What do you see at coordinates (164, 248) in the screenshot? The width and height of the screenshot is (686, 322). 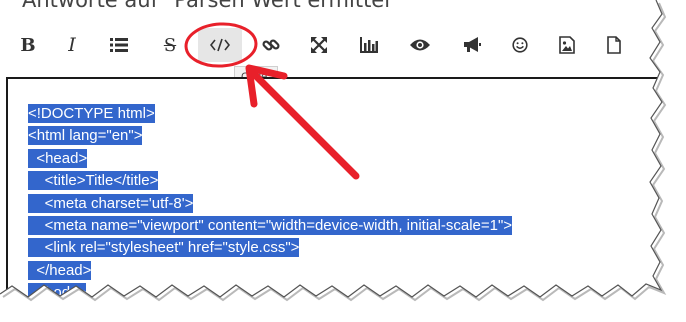 I see `code-line: <link rel="stylesheet" href="style.css">` at bounding box center [164, 248].